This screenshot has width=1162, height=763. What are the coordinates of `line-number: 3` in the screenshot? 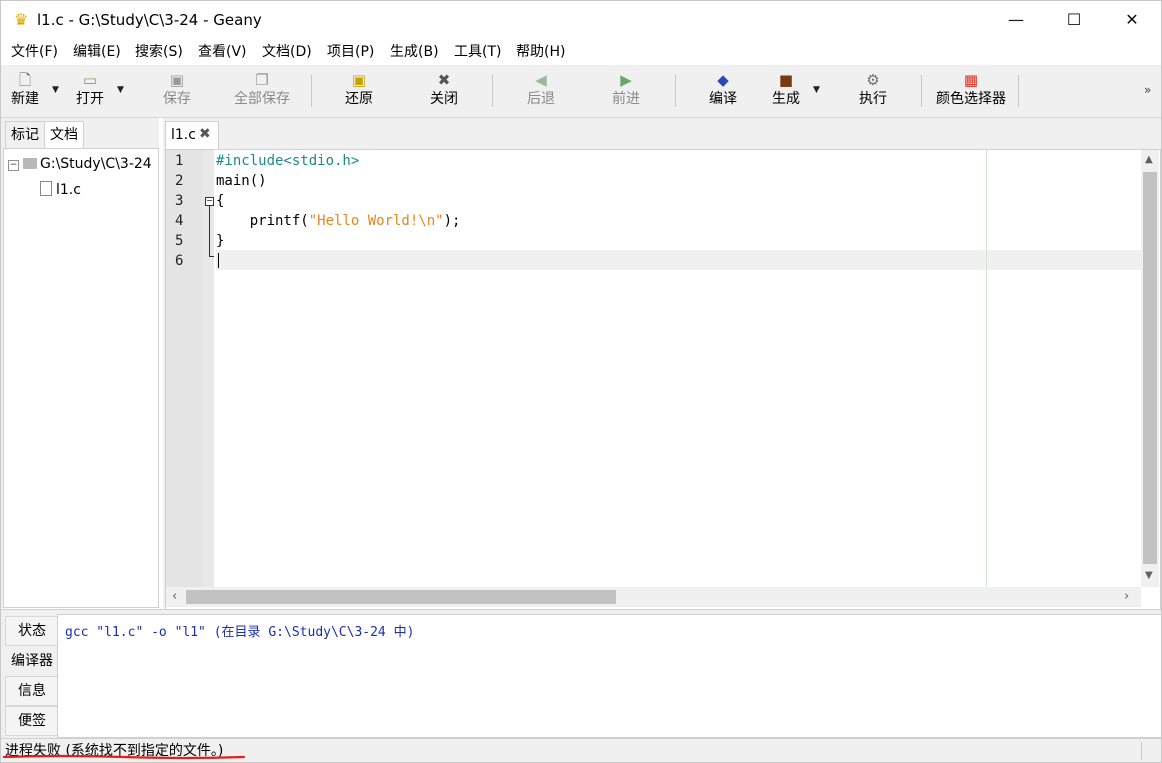 It's located at (179, 201).